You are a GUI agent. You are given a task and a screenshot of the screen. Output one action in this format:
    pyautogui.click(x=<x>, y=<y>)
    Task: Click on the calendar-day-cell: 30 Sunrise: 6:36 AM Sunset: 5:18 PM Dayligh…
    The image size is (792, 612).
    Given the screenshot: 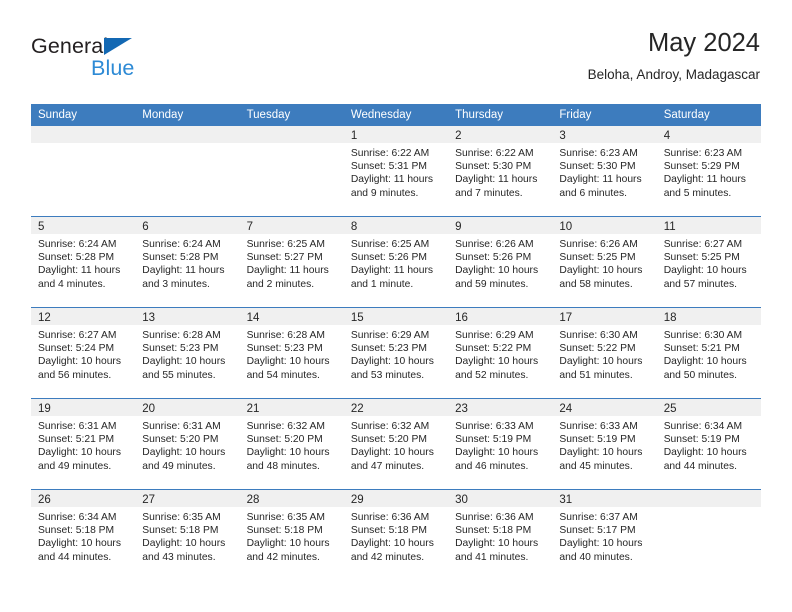 What is the action you would take?
    pyautogui.click(x=500, y=534)
    